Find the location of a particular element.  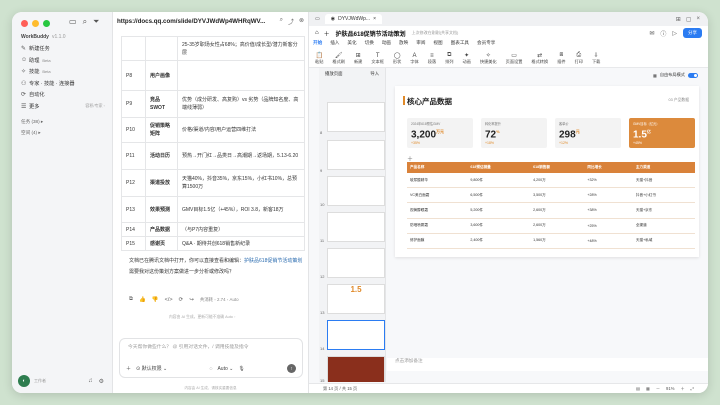

maximize-window-button is located at coordinates (46, 23).